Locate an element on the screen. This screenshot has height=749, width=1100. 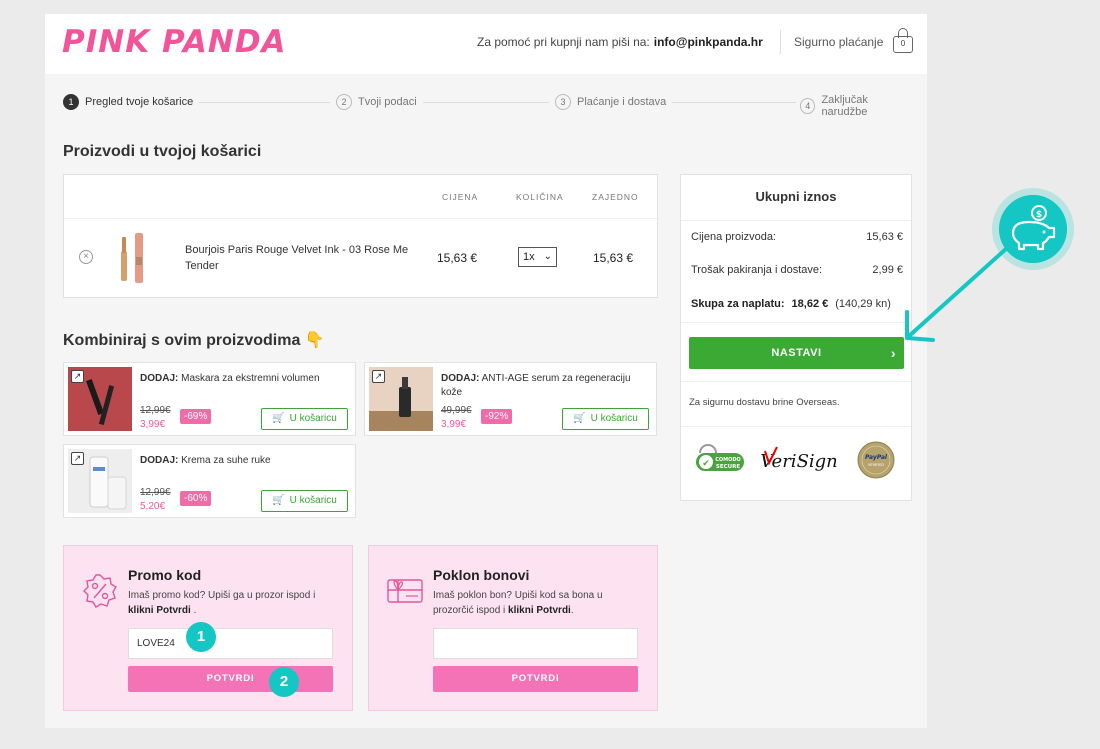
verisign-badge: VeriSign is located at coordinates (799, 459).